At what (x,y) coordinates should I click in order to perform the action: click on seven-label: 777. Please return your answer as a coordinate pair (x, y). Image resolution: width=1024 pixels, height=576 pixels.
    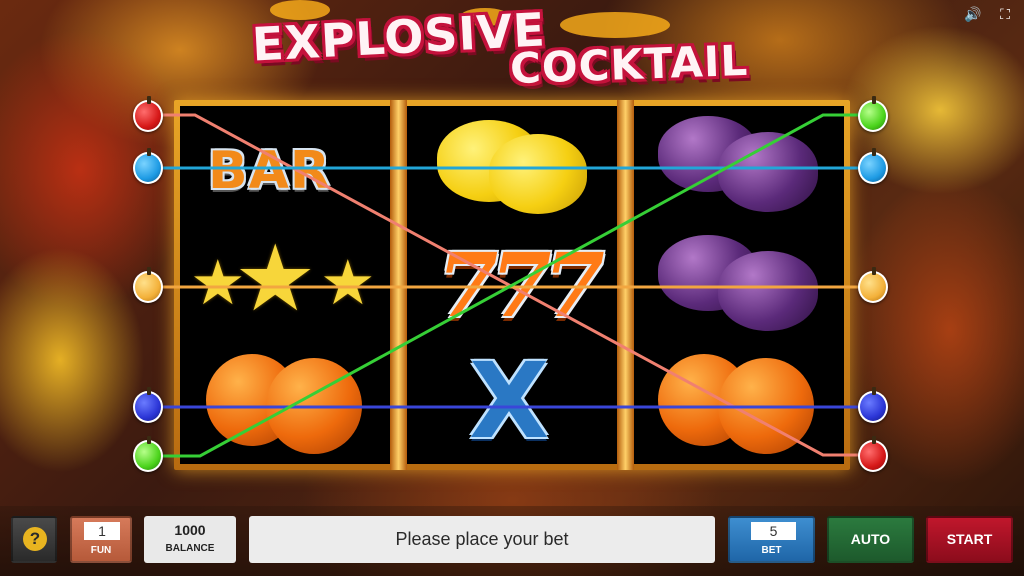
    Looking at the image, I should click on (521, 285).